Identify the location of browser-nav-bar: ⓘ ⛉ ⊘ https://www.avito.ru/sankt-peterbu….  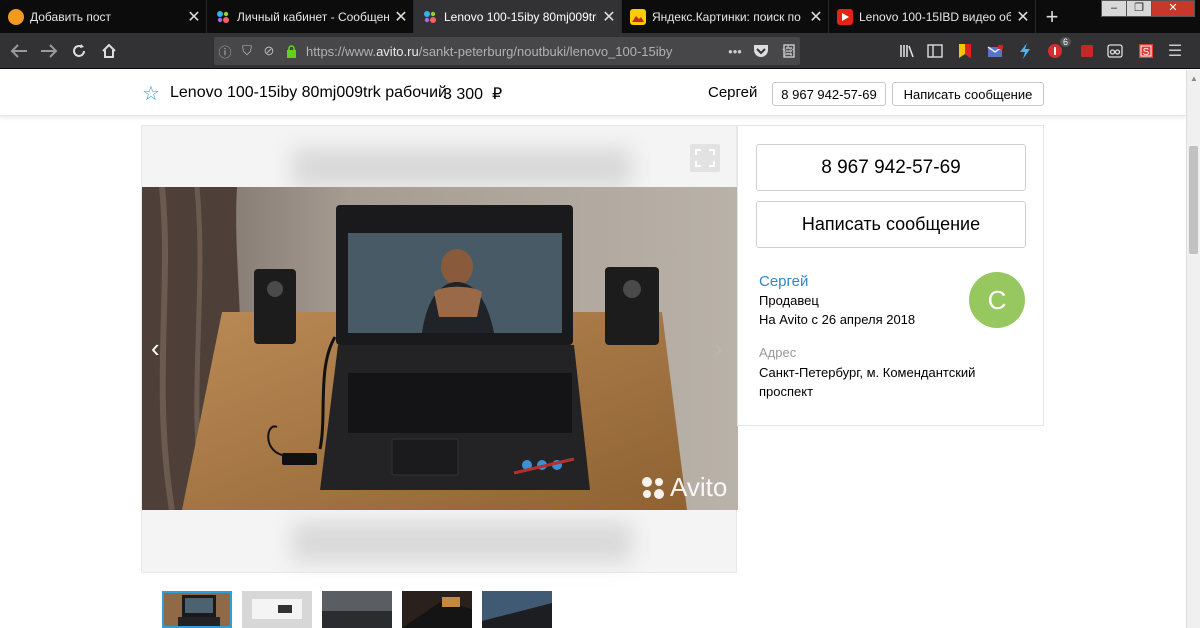
(600, 51).